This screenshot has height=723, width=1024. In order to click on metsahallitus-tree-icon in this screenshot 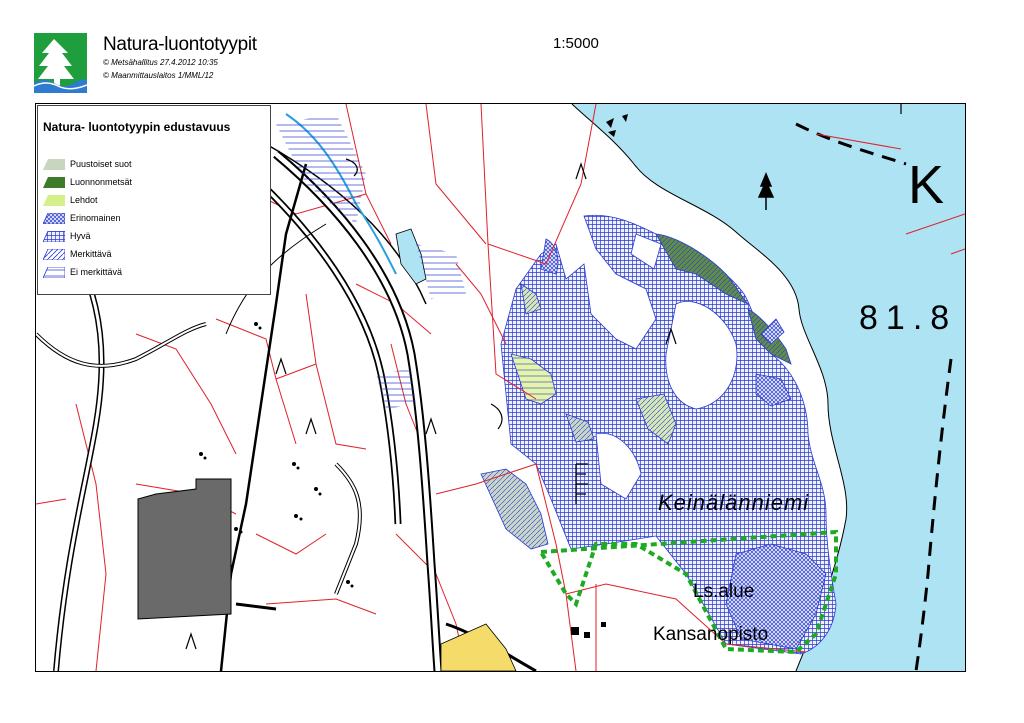, I will do `click(60, 63)`.